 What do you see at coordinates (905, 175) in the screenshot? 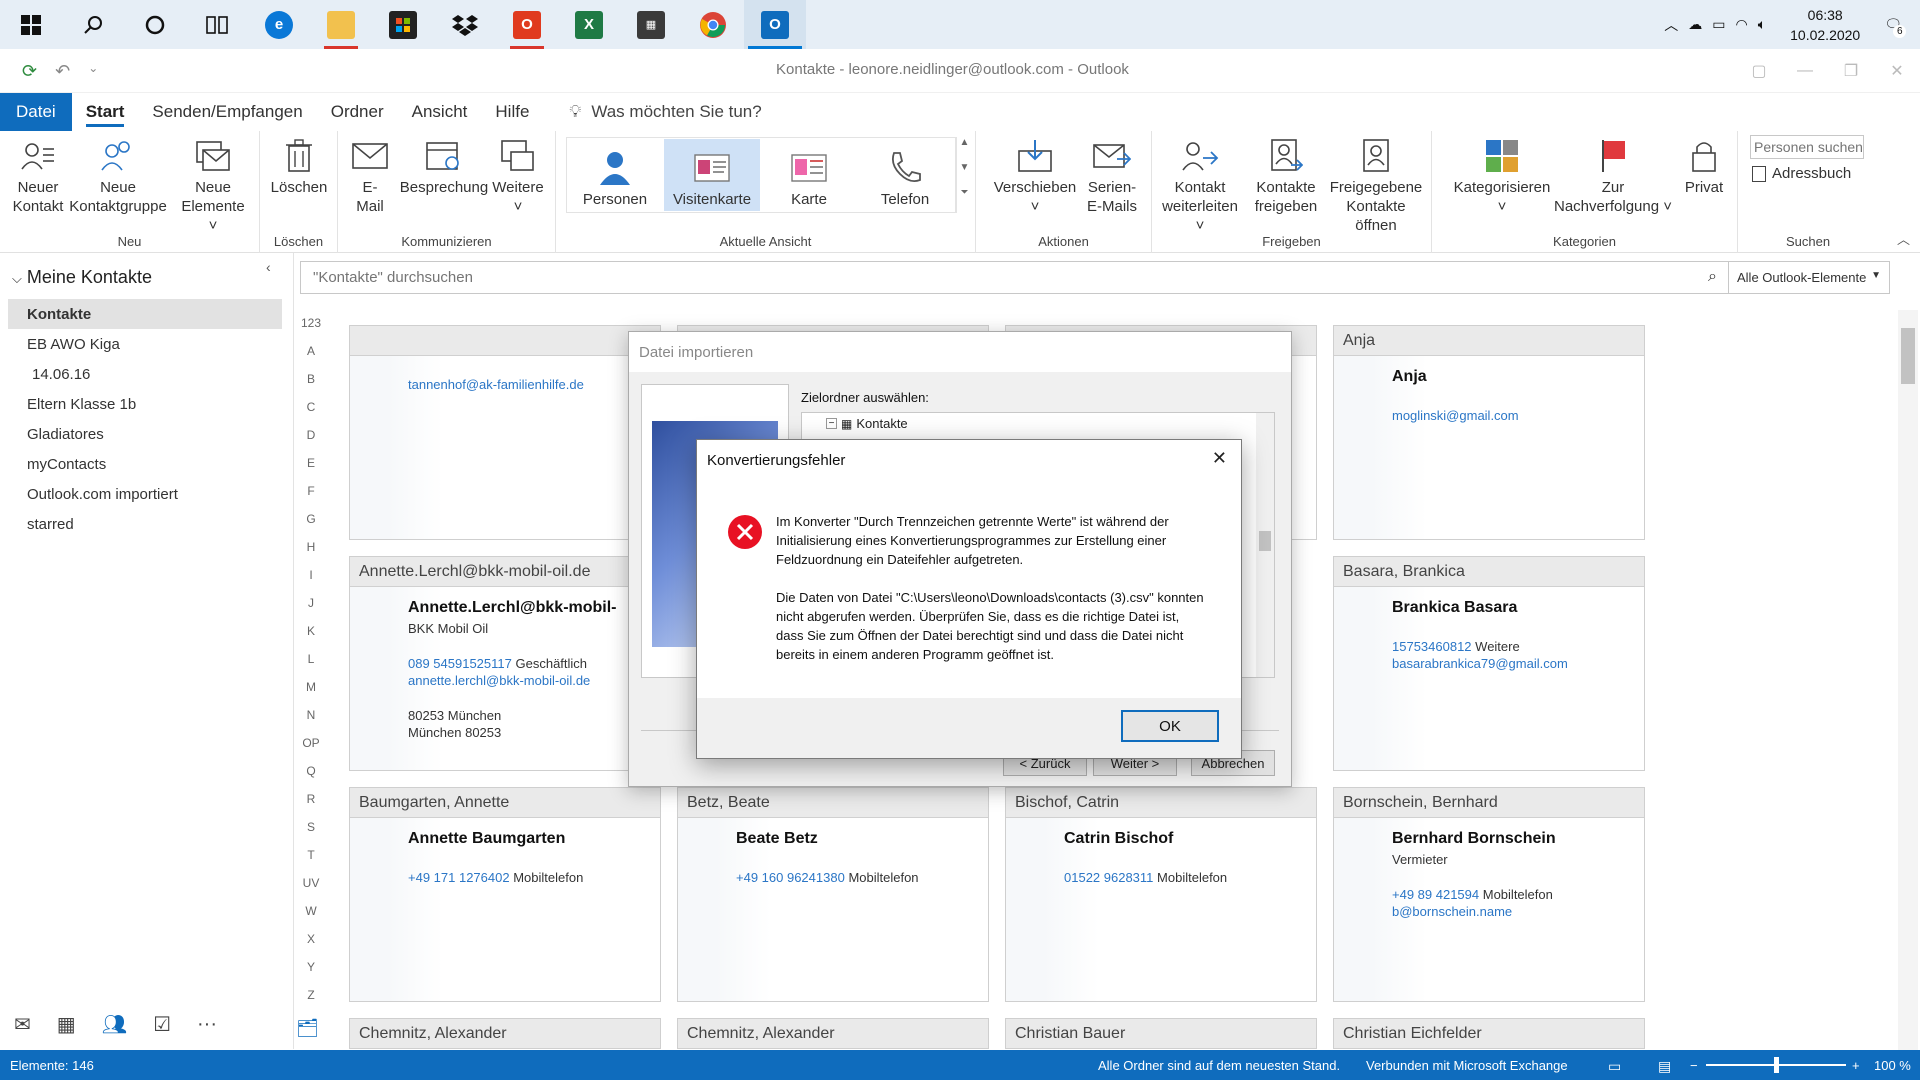
I see `view-telefon: Telefon` at bounding box center [905, 175].